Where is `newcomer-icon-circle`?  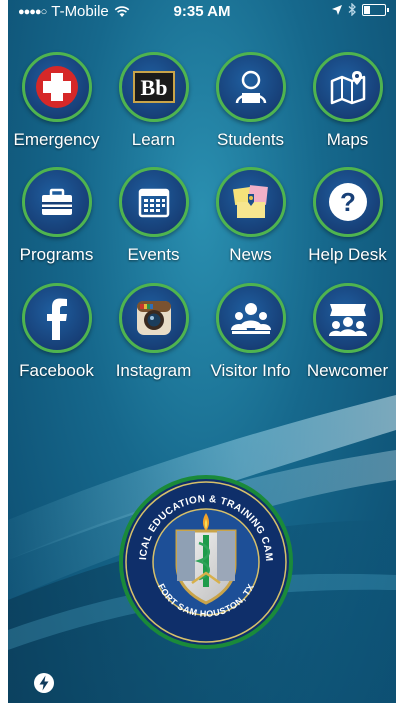 newcomer-icon-circle is located at coordinates (347, 318).